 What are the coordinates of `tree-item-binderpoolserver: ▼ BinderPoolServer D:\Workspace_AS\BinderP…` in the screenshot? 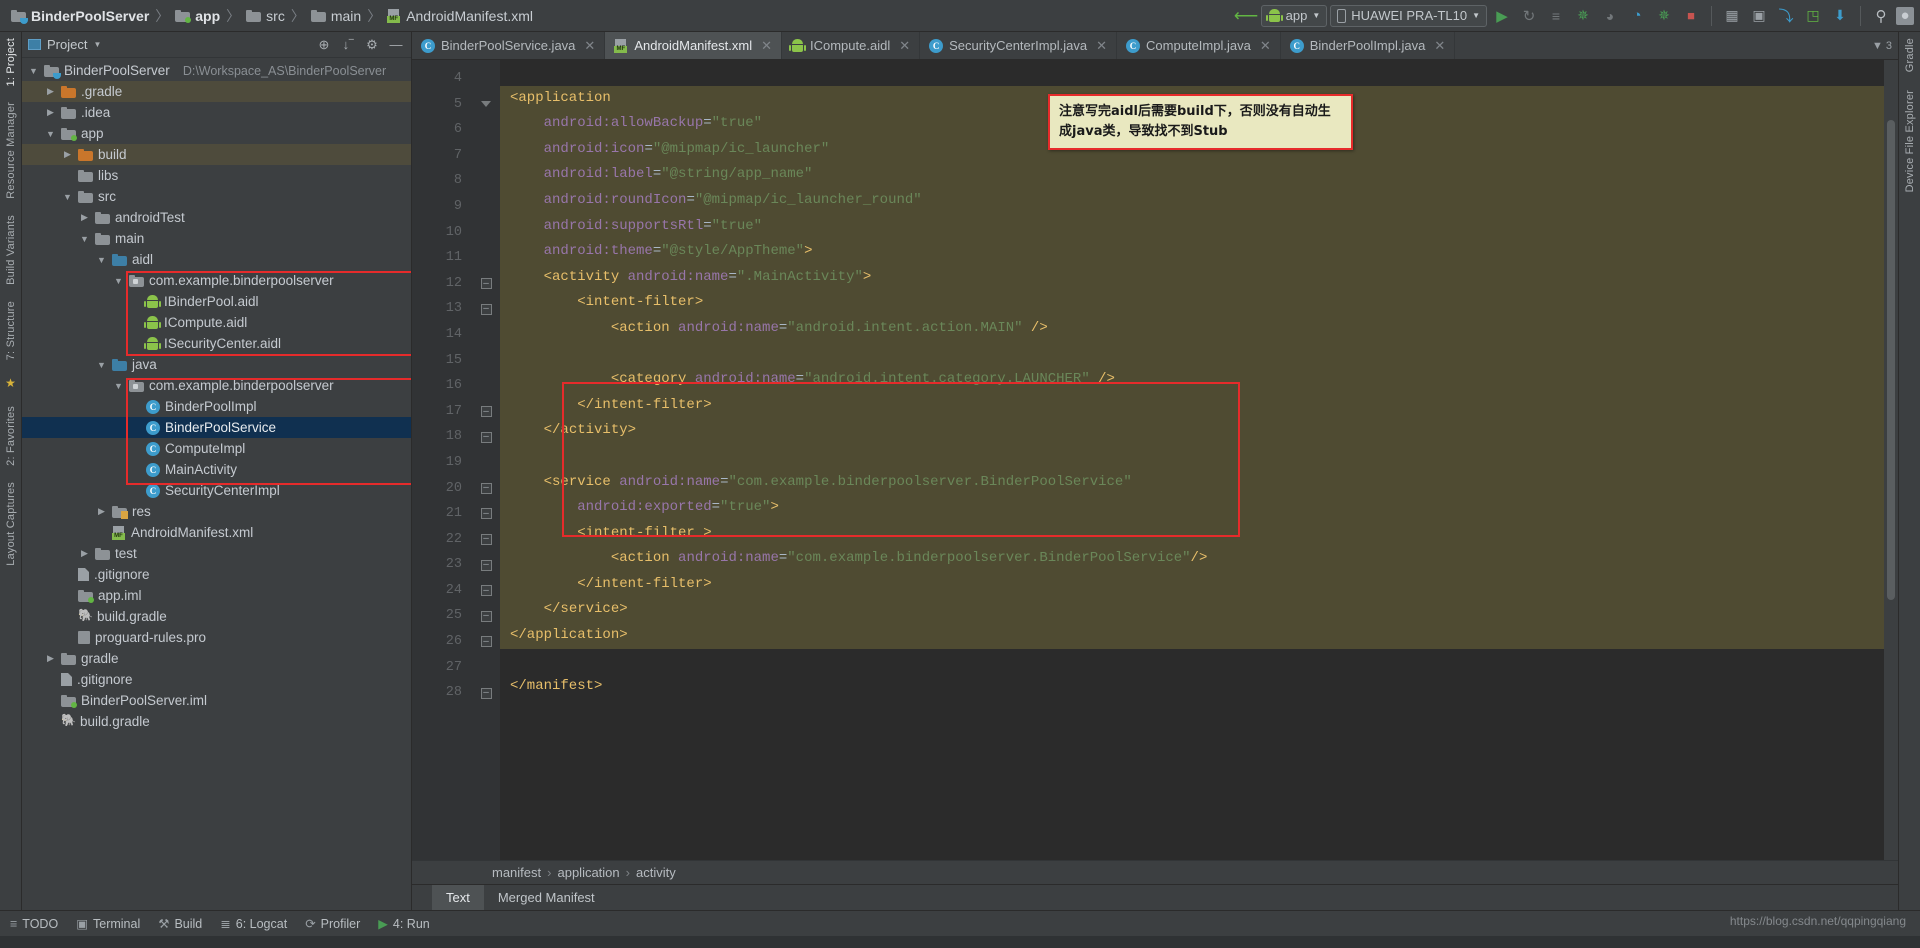 It's located at (216, 70).